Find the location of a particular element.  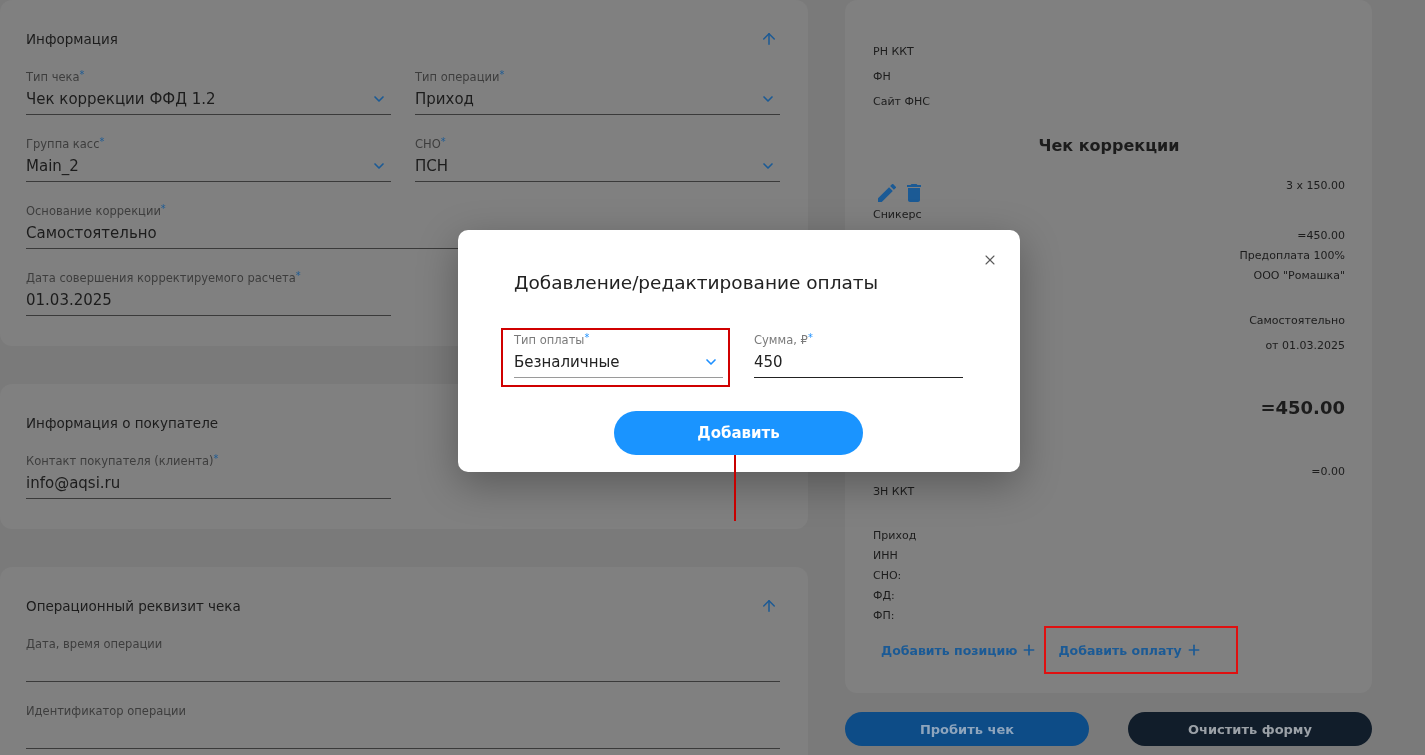

section-title: Операционный реквизит чека is located at coordinates (133, 606).